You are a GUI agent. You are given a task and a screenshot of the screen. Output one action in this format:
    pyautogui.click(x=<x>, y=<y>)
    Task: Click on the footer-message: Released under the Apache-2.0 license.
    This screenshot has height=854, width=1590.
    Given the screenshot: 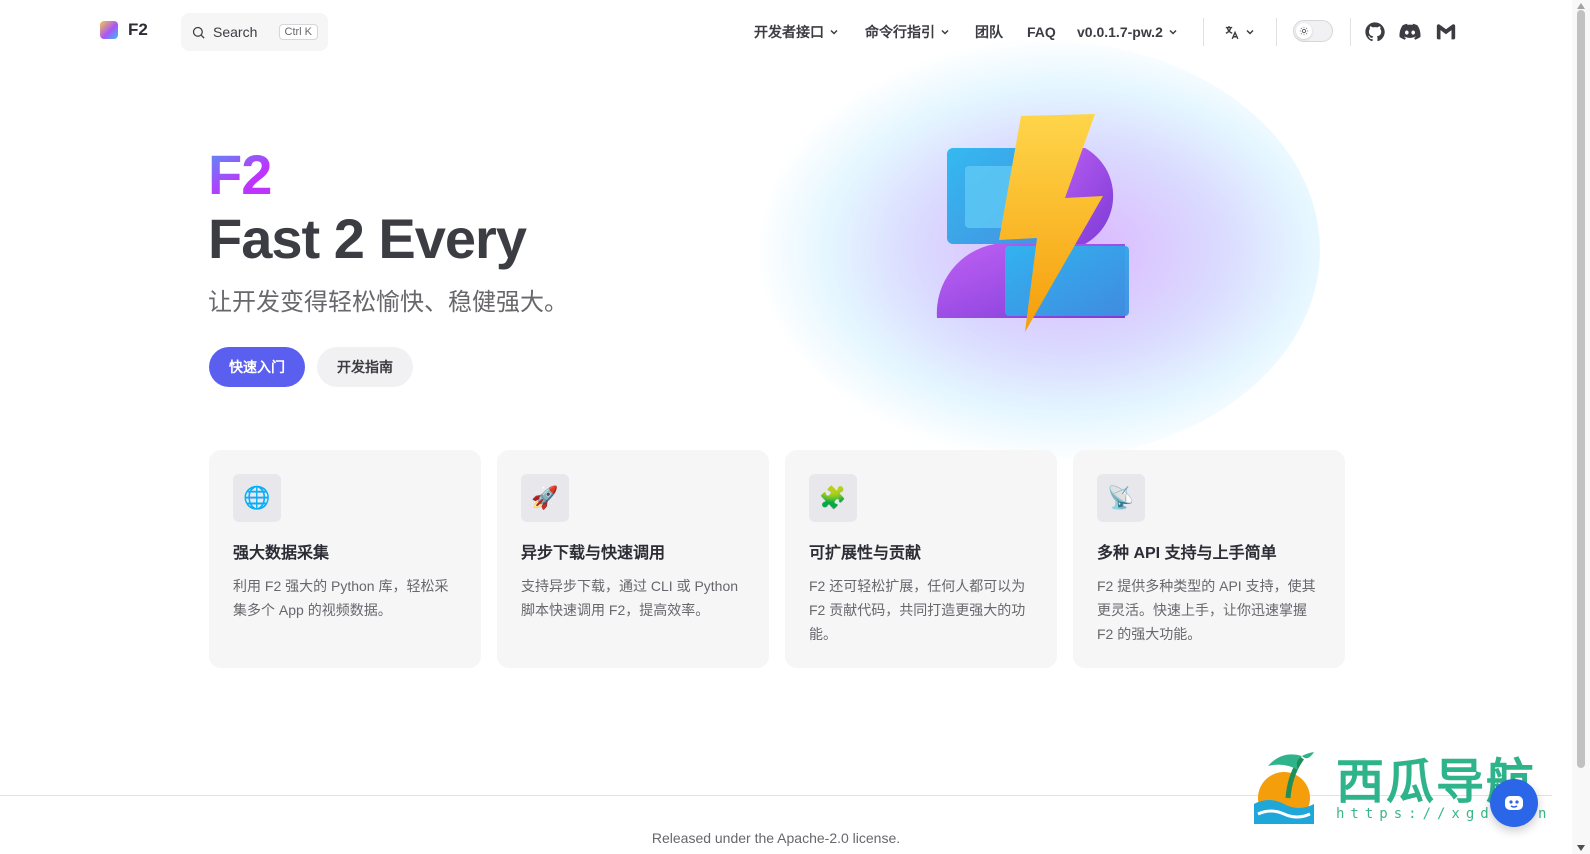 What is the action you would take?
    pyautogui.click(x=776, y=838)
    